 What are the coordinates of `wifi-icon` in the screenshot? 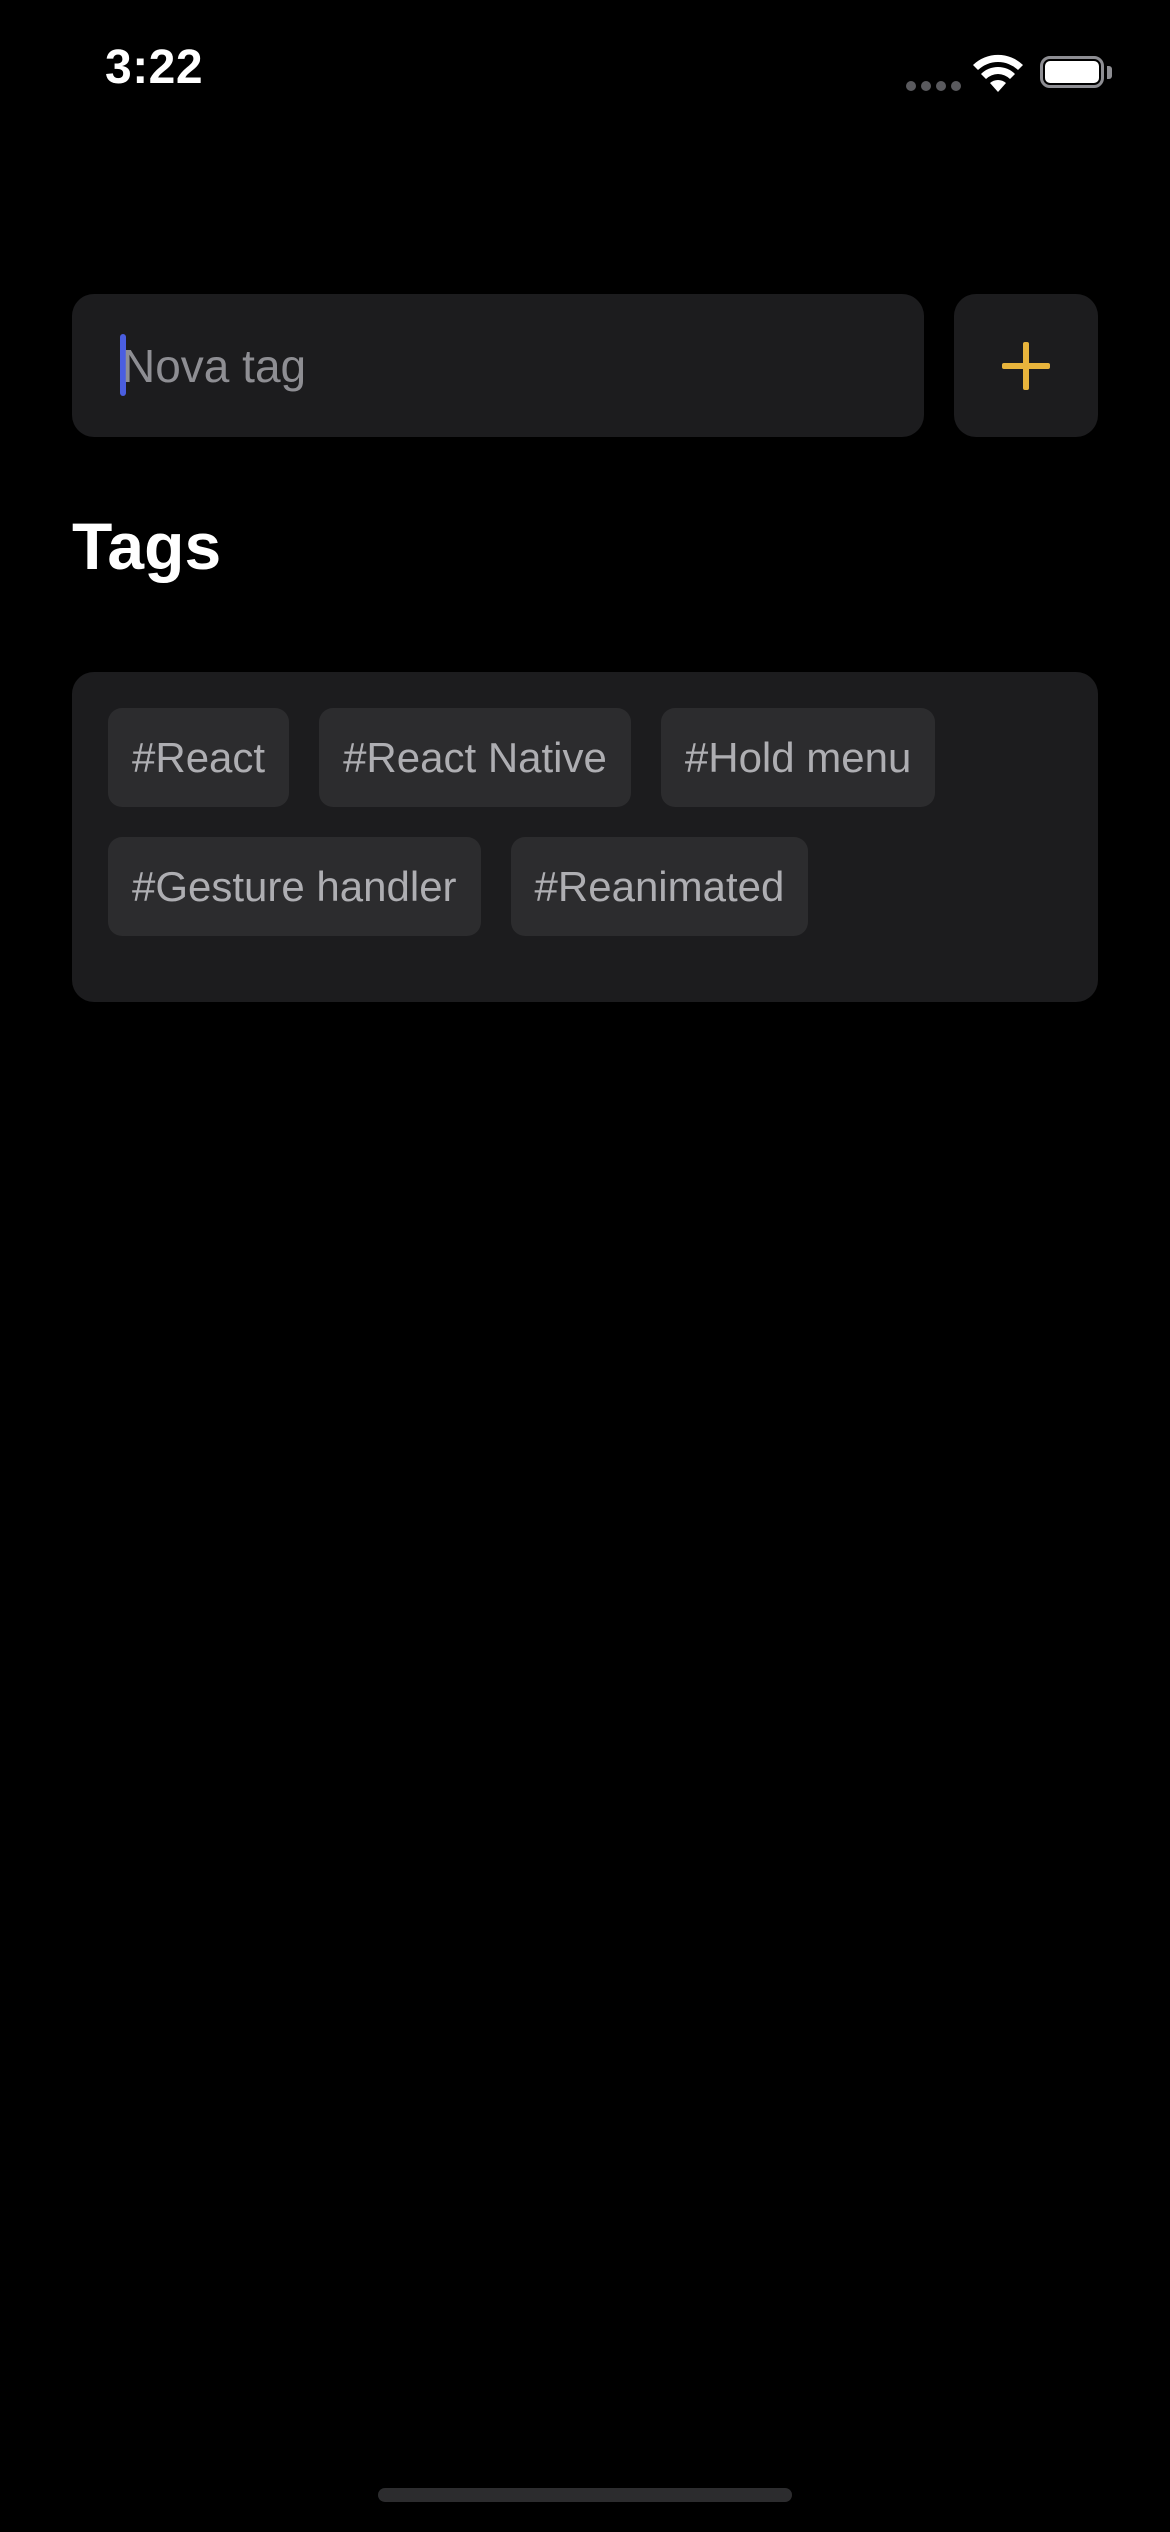 It's located at (998, 73).